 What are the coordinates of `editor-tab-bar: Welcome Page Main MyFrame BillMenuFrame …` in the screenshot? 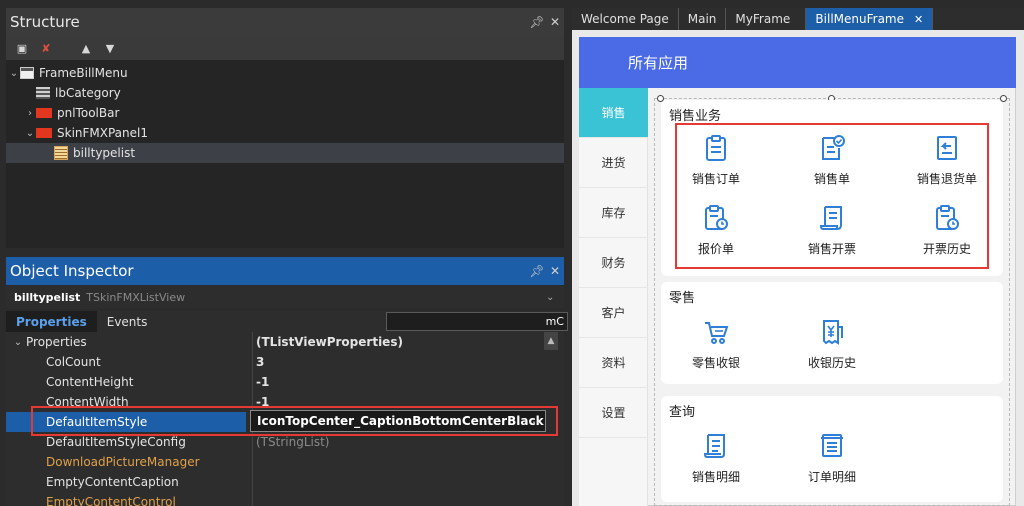 It's located at (798, 19).